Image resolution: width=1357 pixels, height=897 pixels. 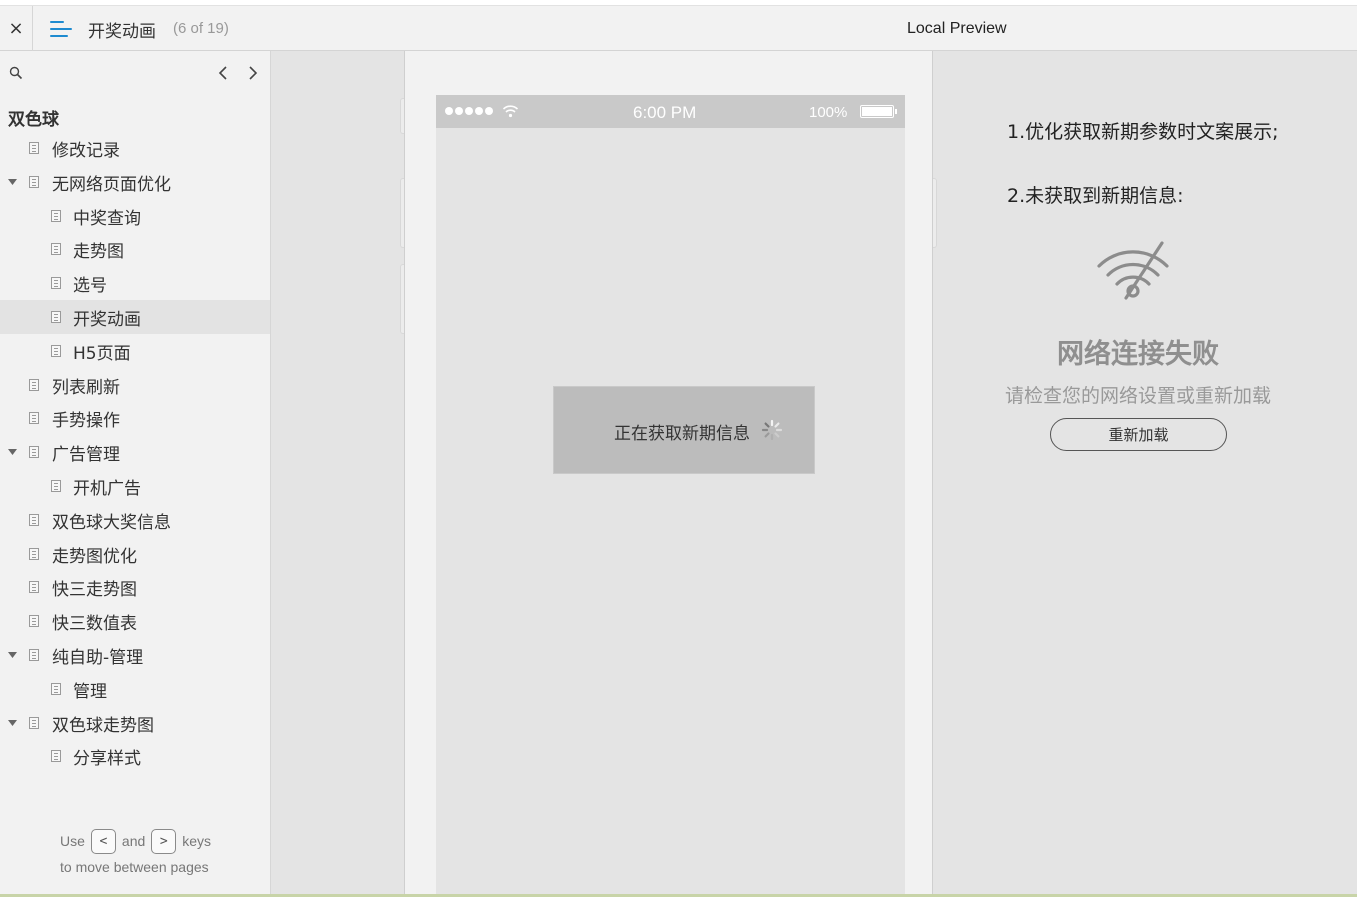 What do you see at coordinates (86, 387) in the screenshot?
I see `sidebar-item-label: 列表刷新` at bounding box center [86, 387].